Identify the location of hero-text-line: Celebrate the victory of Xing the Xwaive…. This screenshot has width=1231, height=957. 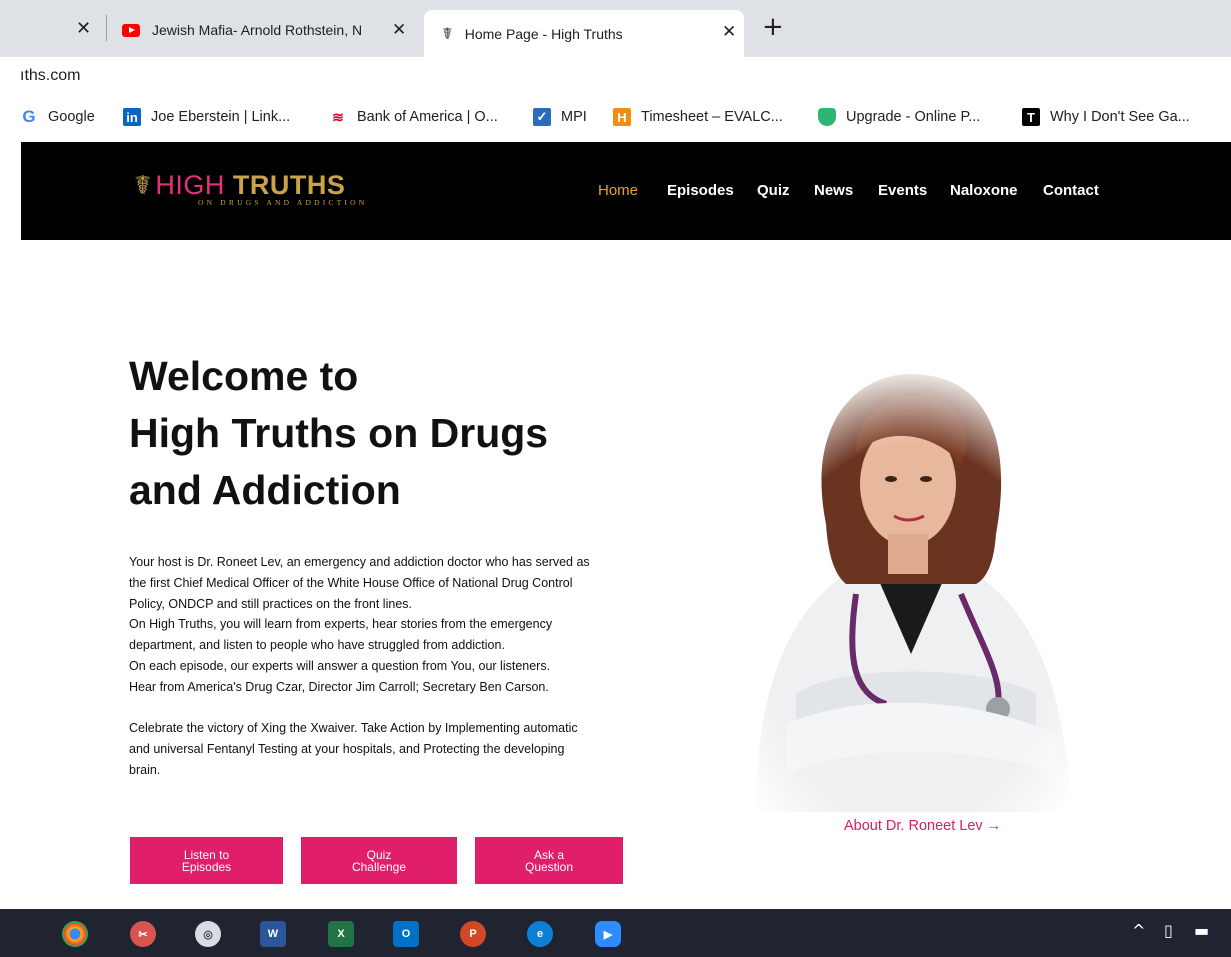
(353, 728).